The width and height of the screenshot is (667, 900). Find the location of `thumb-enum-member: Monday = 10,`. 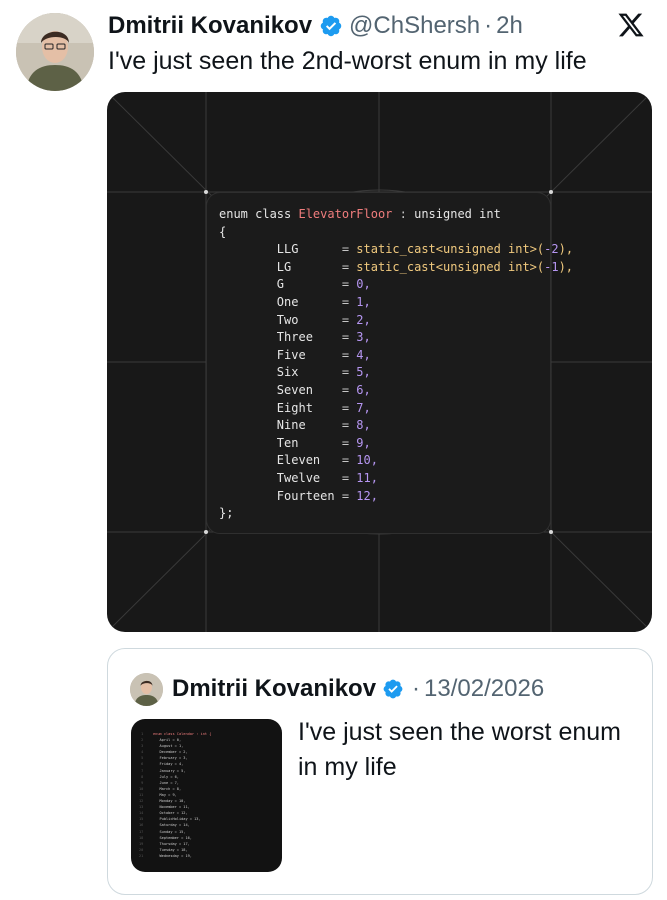

thumb-enum-member: Monday = 10, is located at coordinates (172, 801).